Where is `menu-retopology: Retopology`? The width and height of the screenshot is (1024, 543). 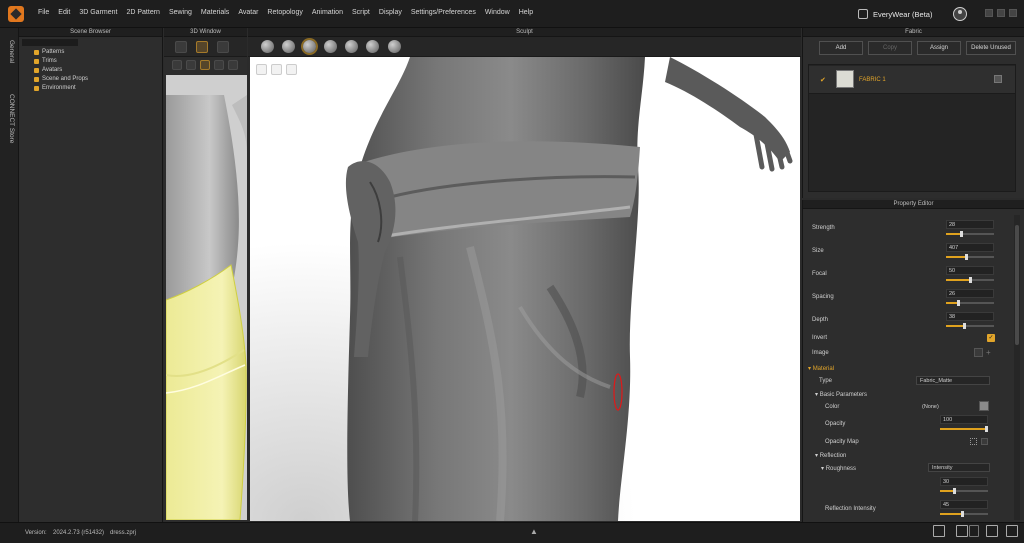 menu-retopology: Retopology is located at coordinates (284, 12).